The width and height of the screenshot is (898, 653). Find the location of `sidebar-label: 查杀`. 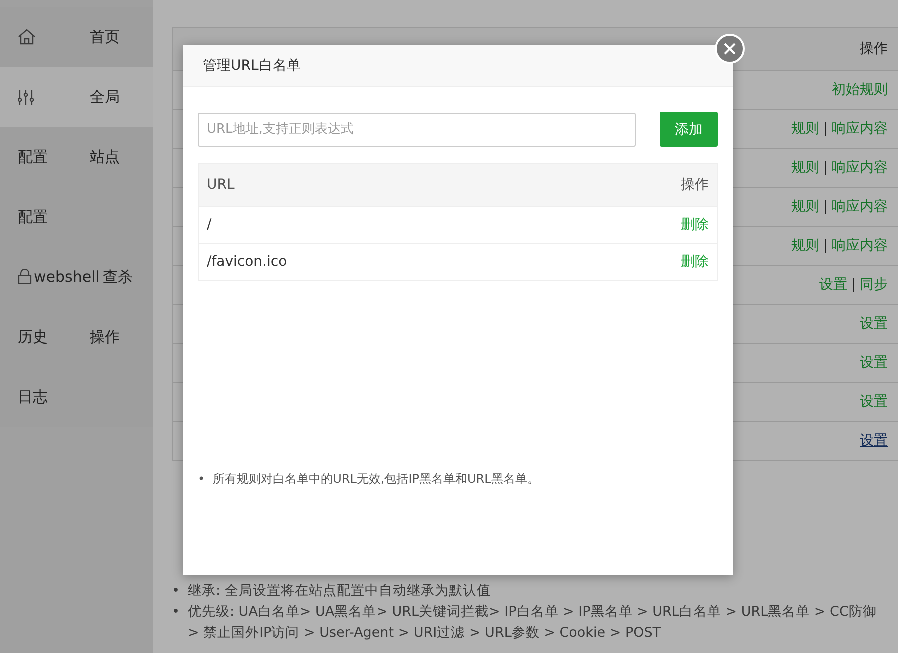

sidebar-label: 查杀 is located at coordinates (118, 277).